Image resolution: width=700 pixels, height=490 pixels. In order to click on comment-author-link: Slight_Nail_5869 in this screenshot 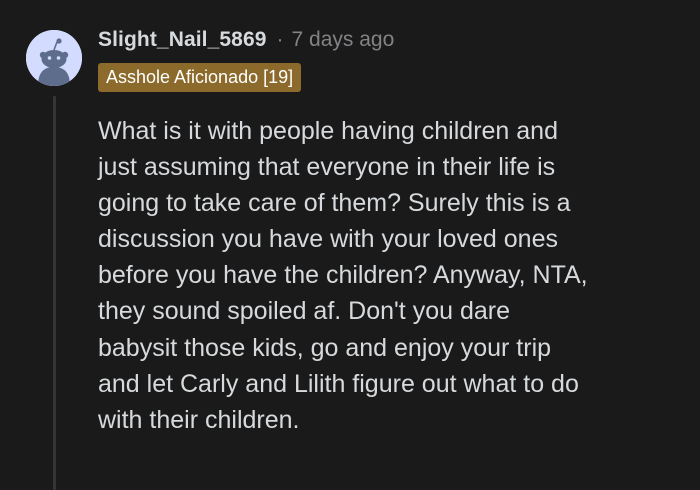, I will do `click(182, 40)`.